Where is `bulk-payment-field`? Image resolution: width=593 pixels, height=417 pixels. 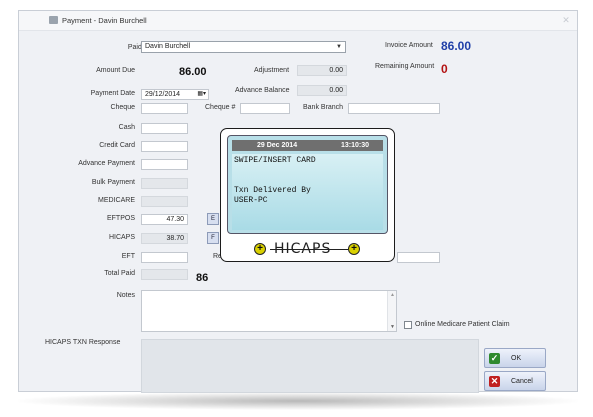 bulk-payment-field is located at coordinates (164, 183).